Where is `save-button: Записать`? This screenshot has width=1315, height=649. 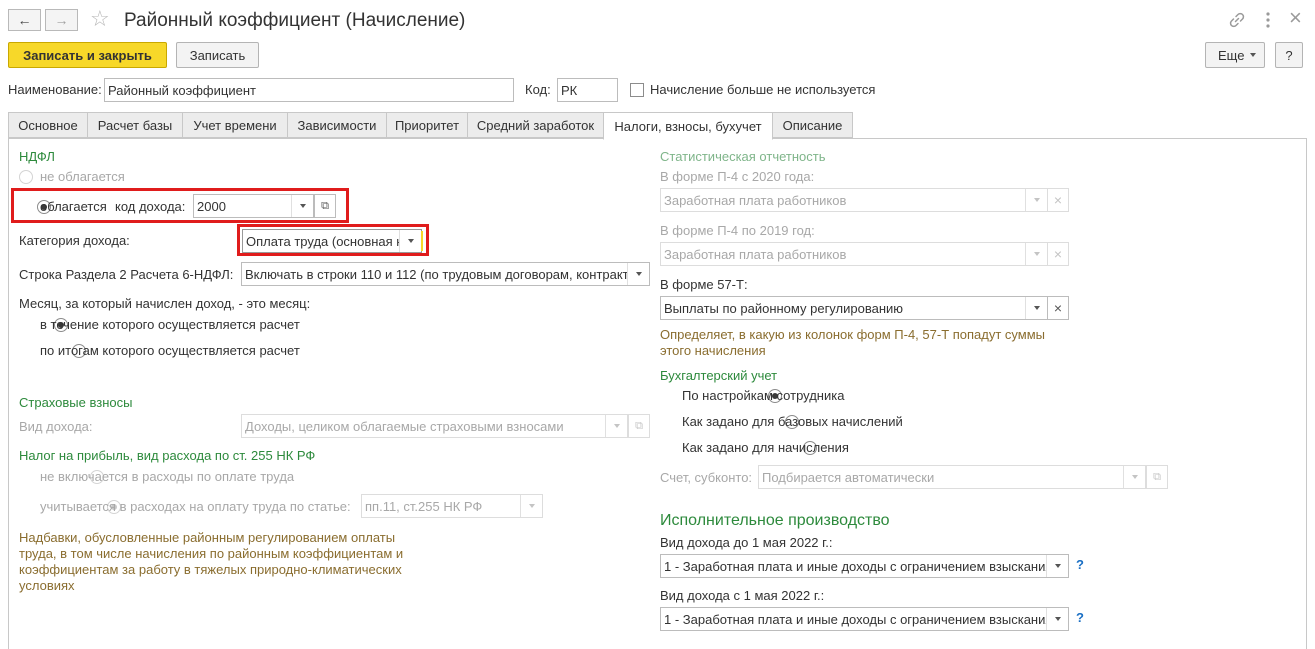 save-button: Записать is located at coordinates (217, 55).